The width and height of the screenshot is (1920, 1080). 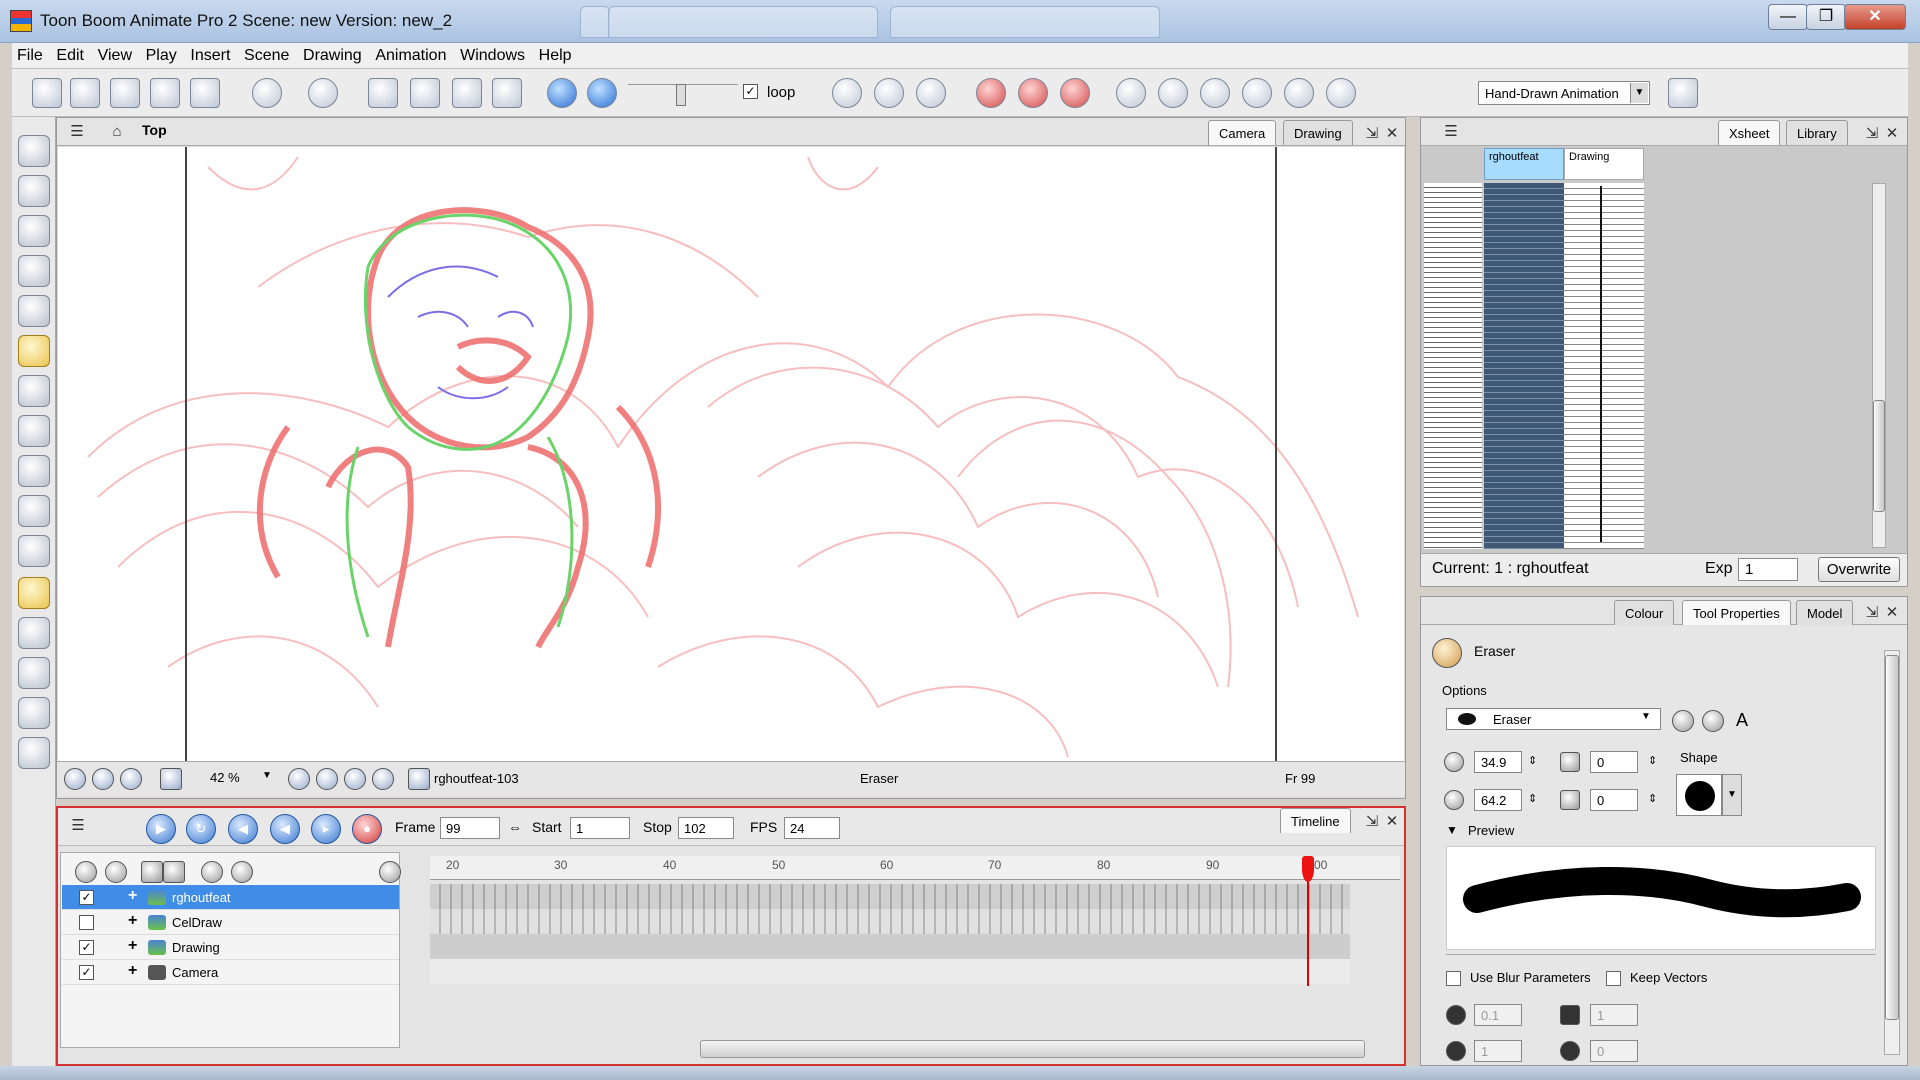 I want to click on safe-area-icon, so click(x=171, y=779).